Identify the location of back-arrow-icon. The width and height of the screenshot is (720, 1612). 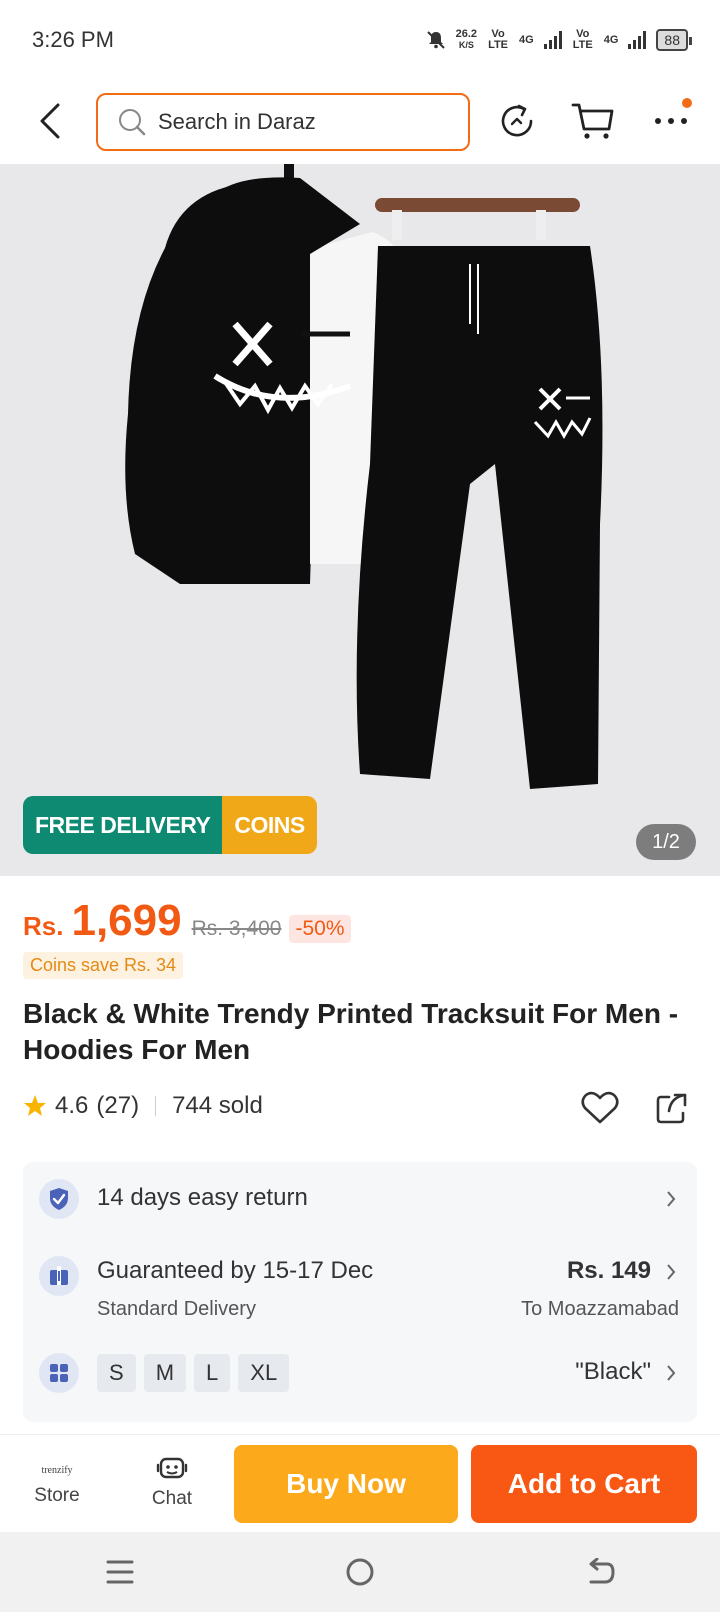
(50, 121).